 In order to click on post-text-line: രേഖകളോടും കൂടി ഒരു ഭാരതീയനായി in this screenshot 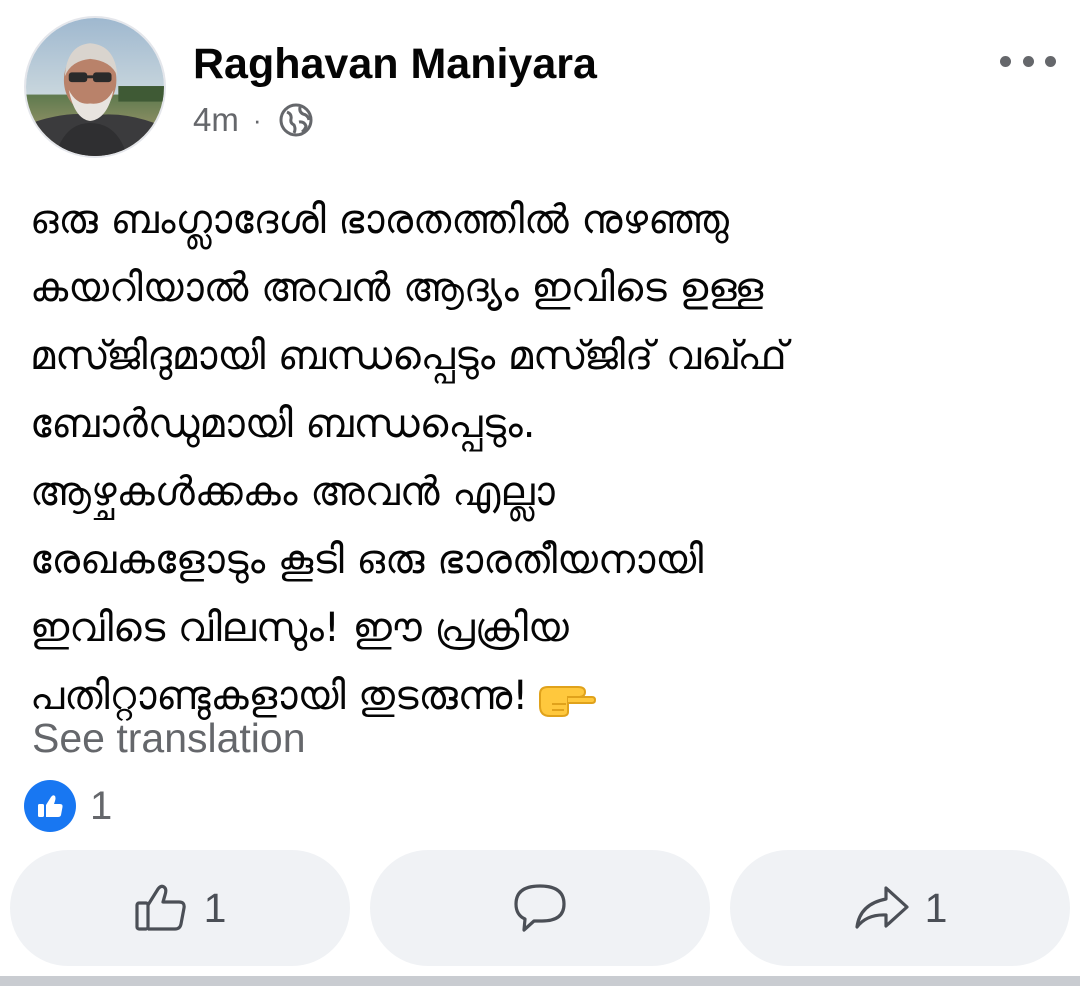, I will do `click(367, 560)`.